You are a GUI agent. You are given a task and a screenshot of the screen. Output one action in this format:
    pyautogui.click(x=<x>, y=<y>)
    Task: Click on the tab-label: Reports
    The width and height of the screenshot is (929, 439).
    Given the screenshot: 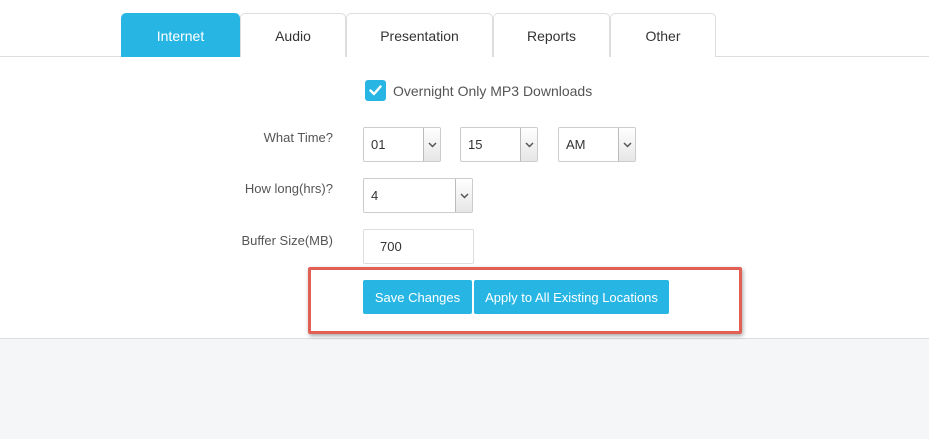 What is the action you would take?
    pyautogui.click(x=551, y=35)
    